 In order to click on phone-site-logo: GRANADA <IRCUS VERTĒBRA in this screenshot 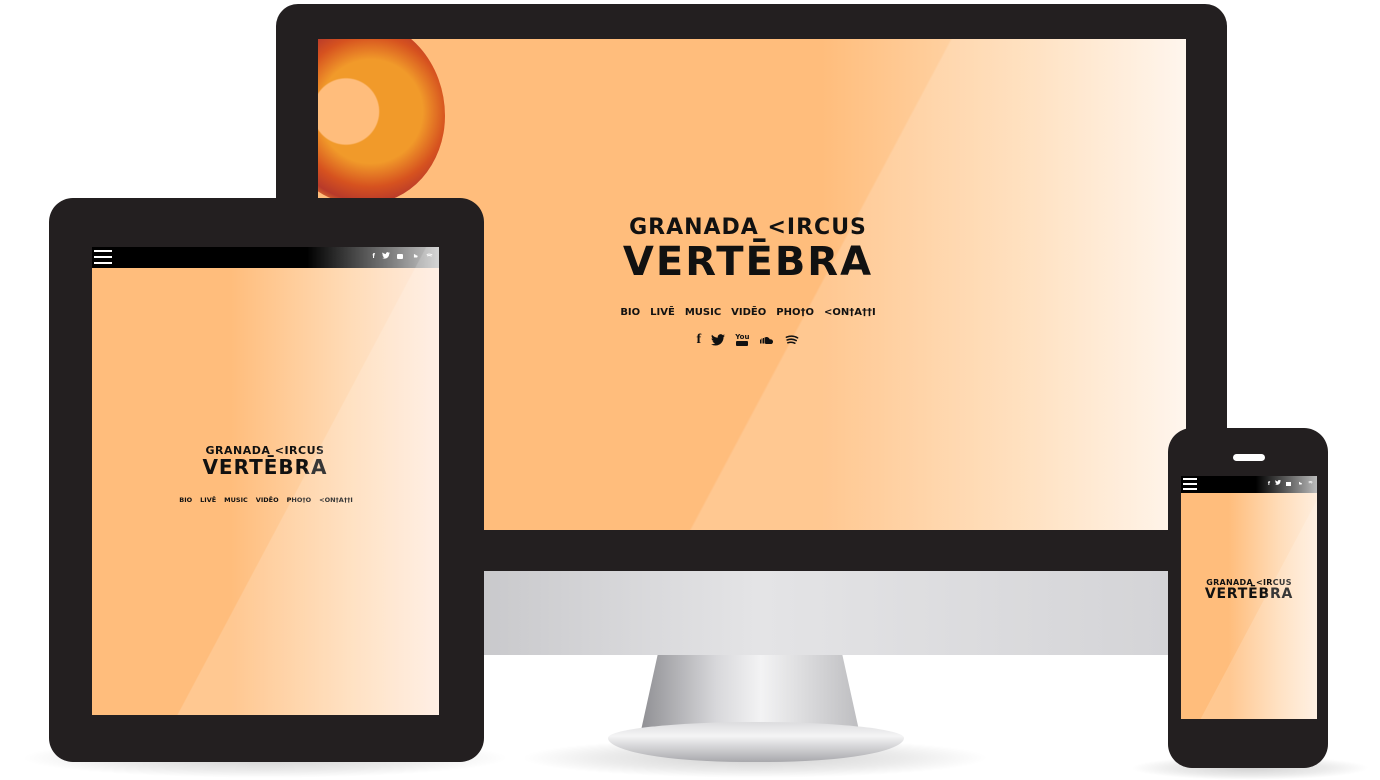, I will do `click(1249, 589)`.